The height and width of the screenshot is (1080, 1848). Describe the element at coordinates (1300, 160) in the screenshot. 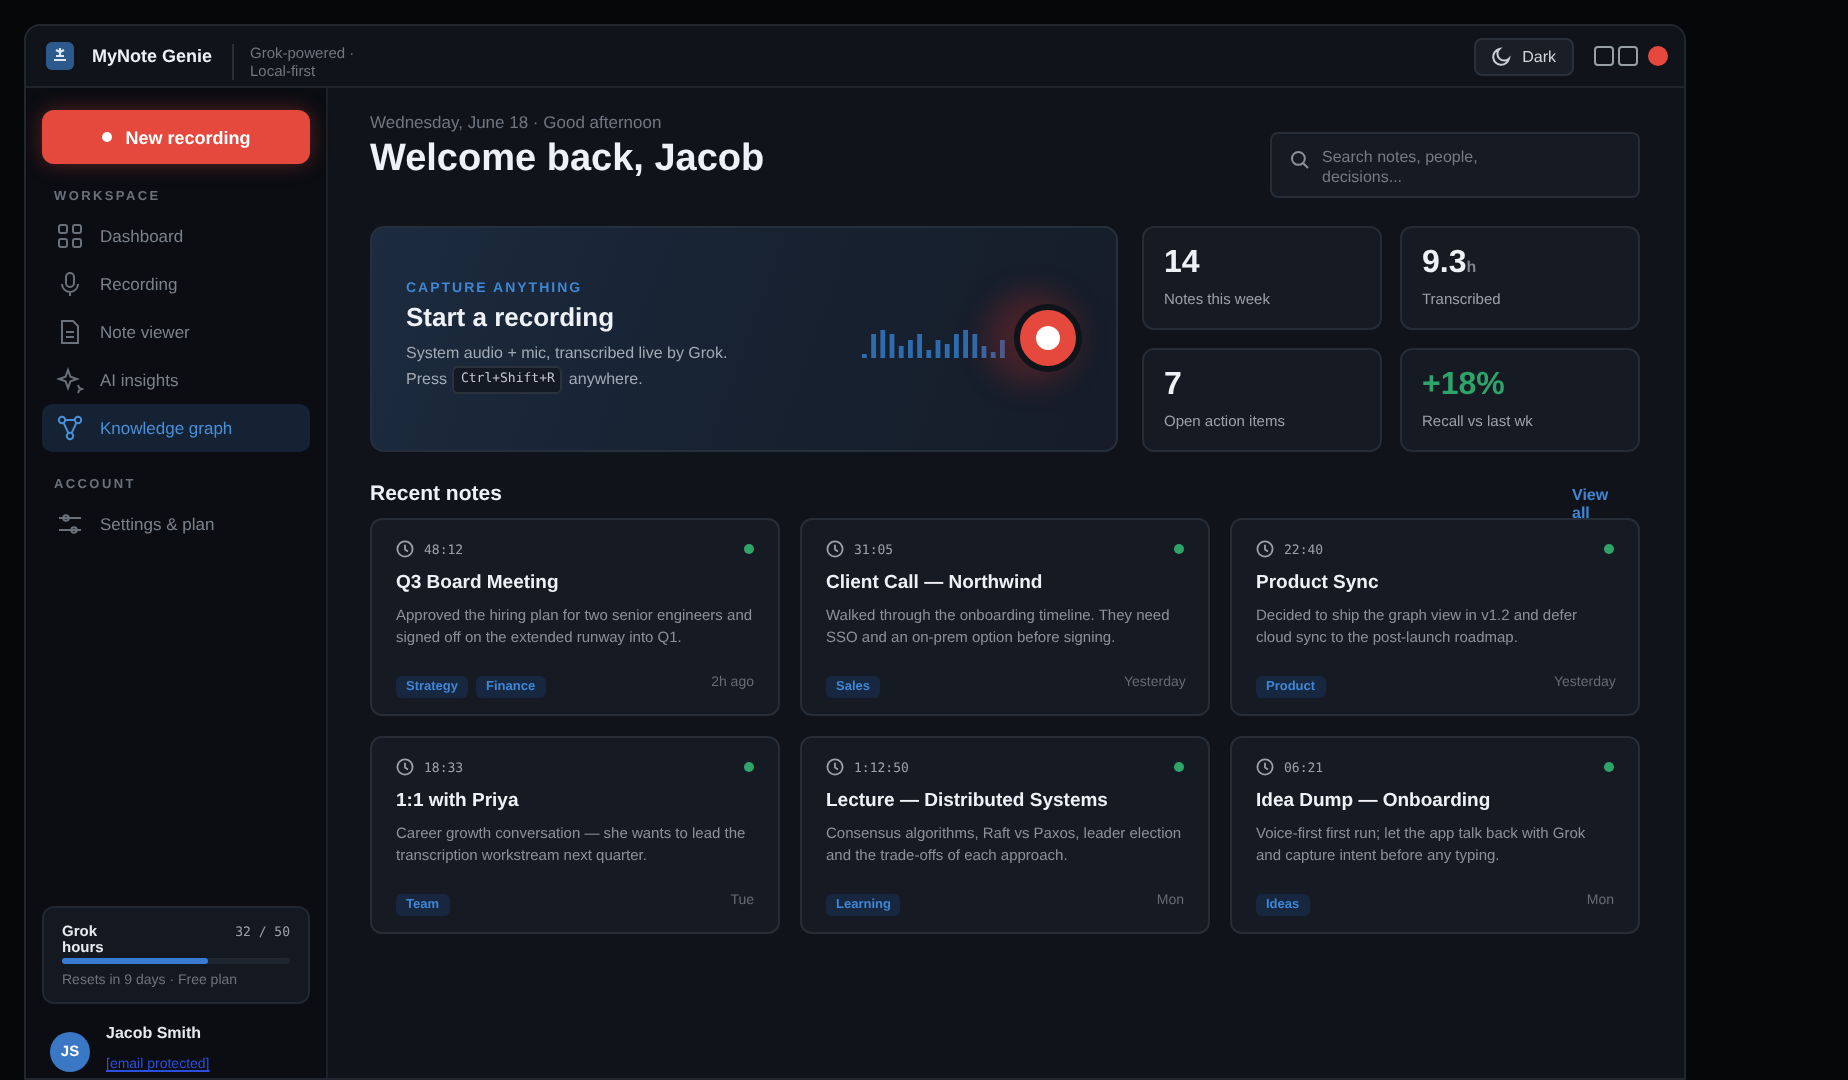

I see `search-icon` at that location.